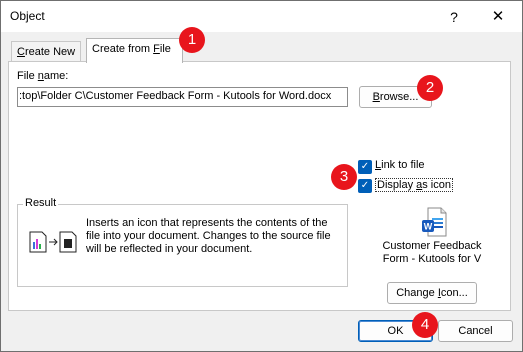 The height and width of the screenshot is (352, 523). What do you see at coordinates (400, 165) in the screenshot?
I see `link-to-file-label: Link to file` at bounding box center [400, 165].